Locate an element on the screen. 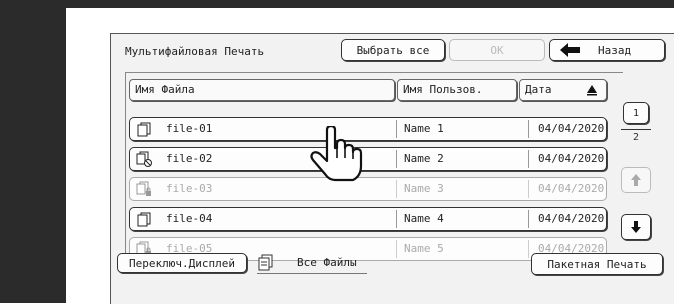 This screenshot has height=304, width=674. document-locked-icon is located at coordinates (143, 188).